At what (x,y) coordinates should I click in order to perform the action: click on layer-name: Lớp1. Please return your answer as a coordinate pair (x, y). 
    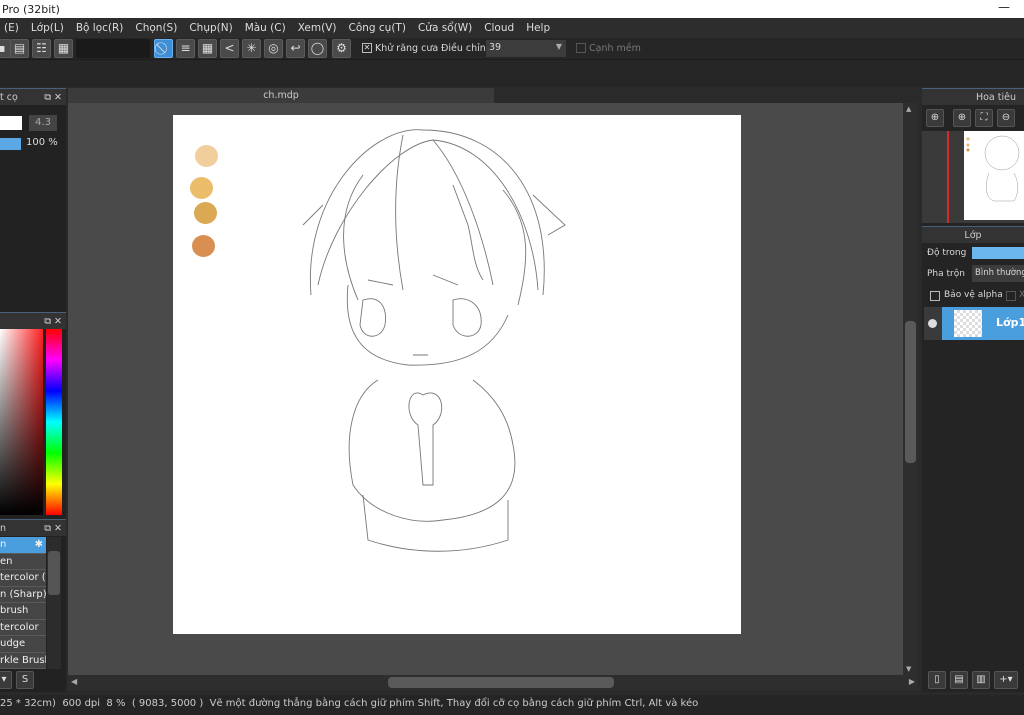
    Looking at the image, I should click on (1010, 322).